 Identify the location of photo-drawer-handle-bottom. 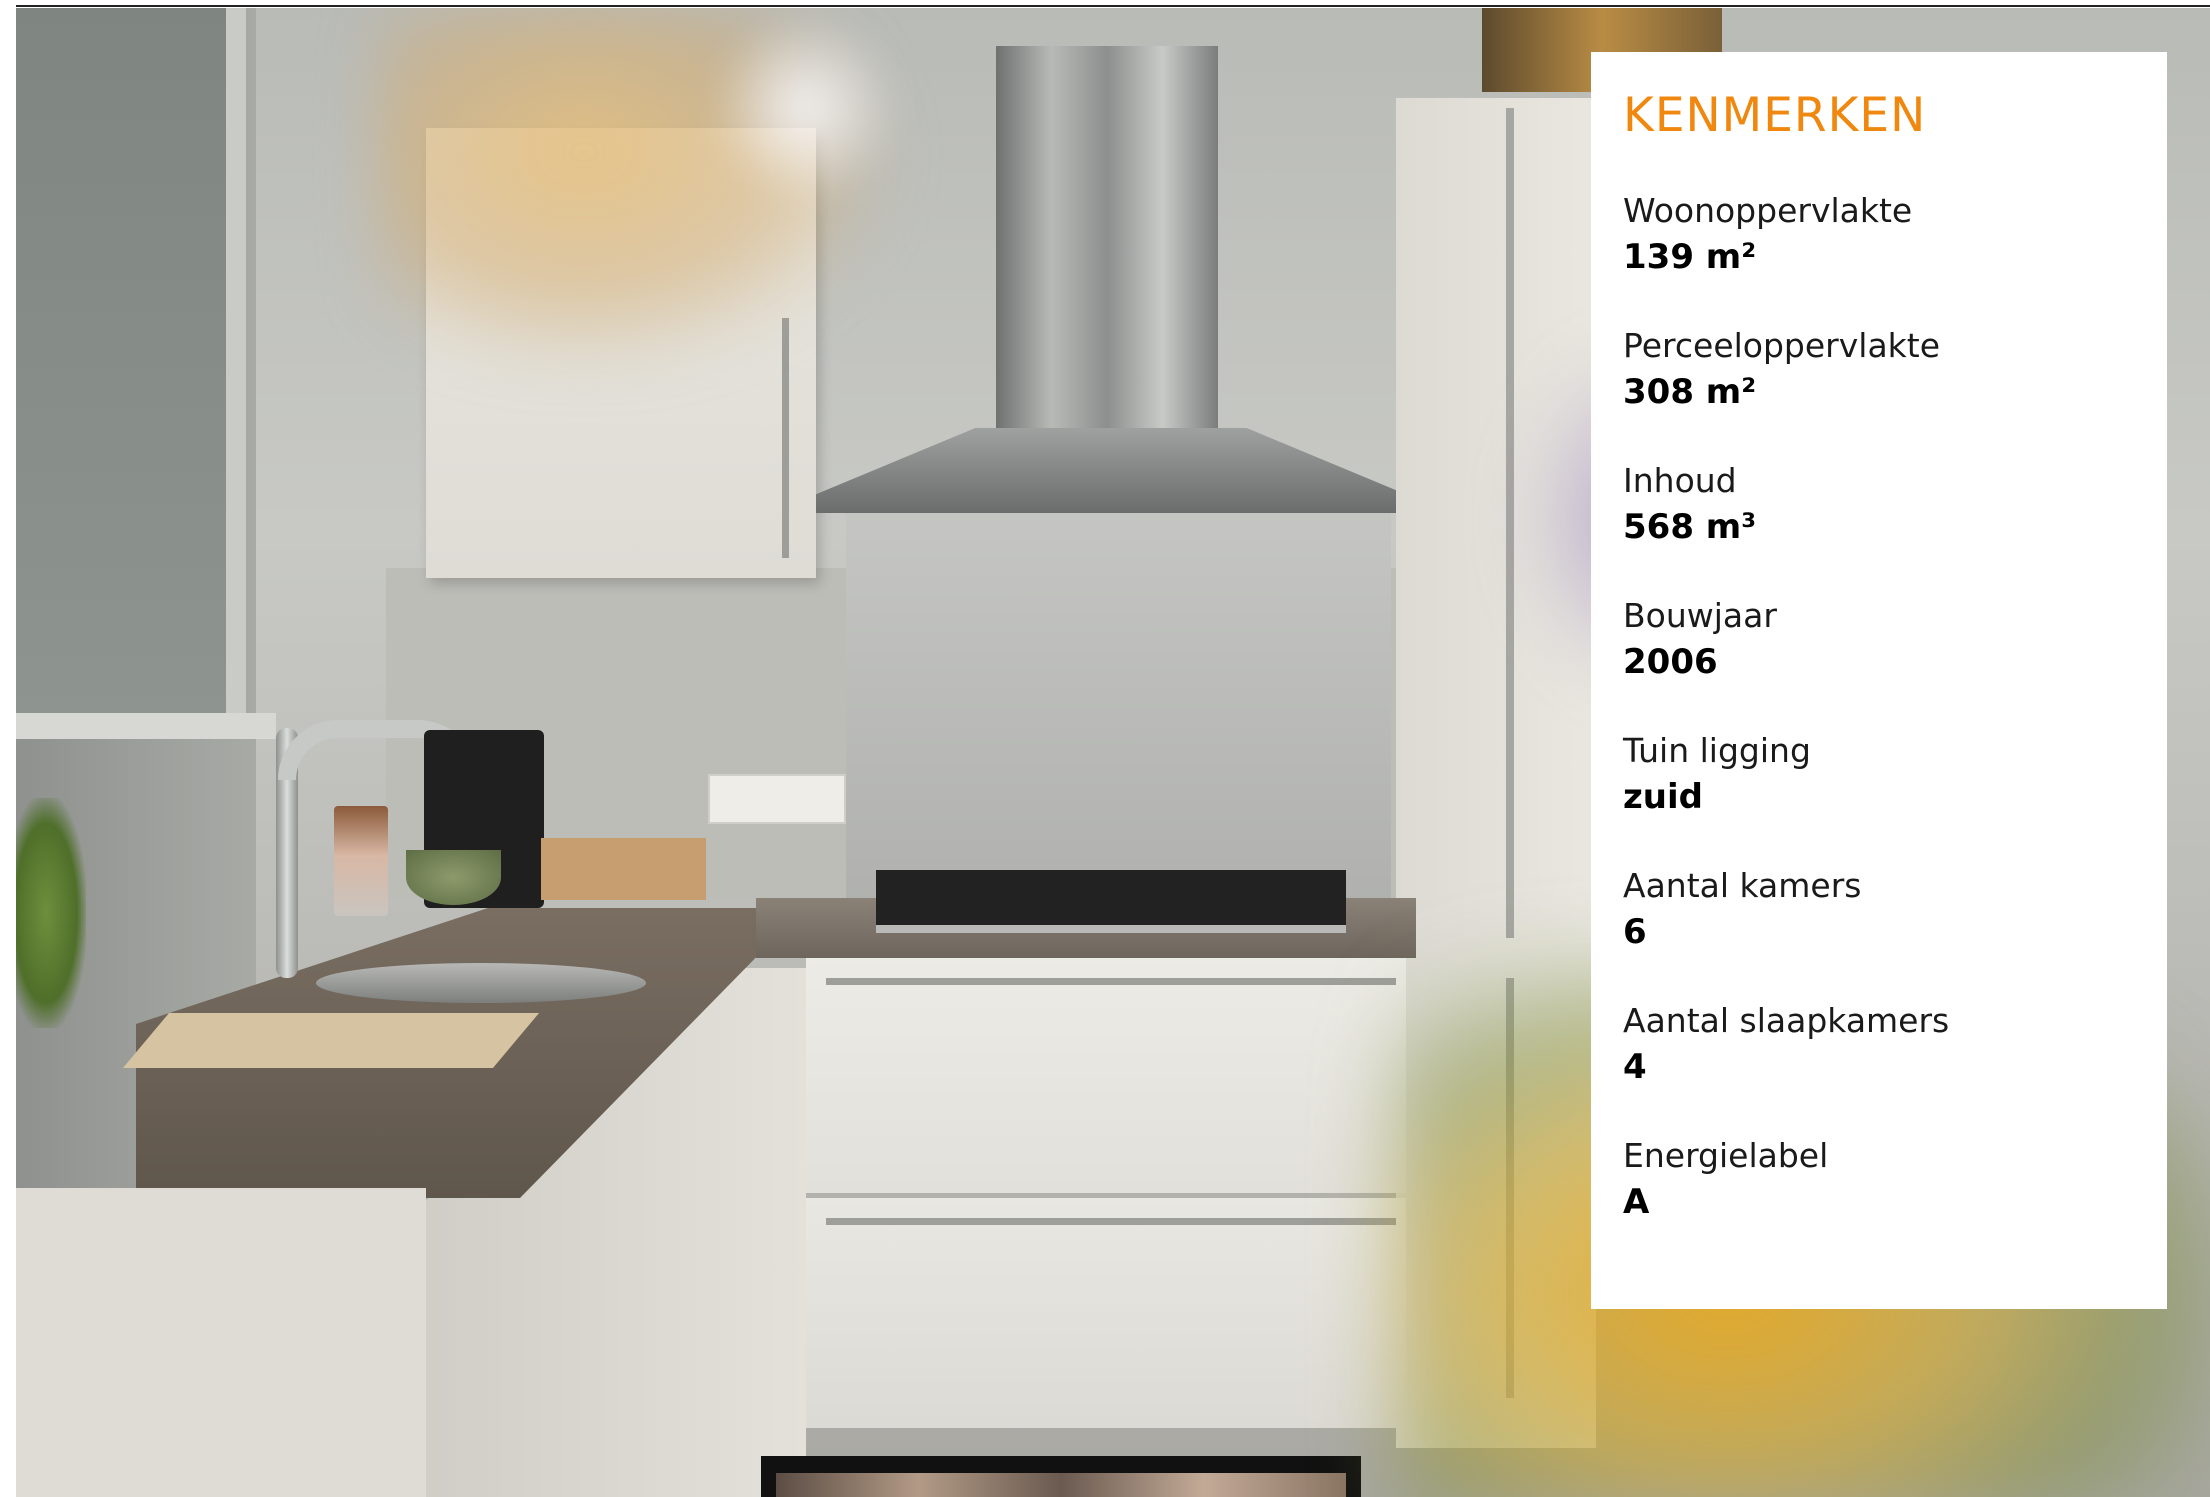
(1111, 1221).